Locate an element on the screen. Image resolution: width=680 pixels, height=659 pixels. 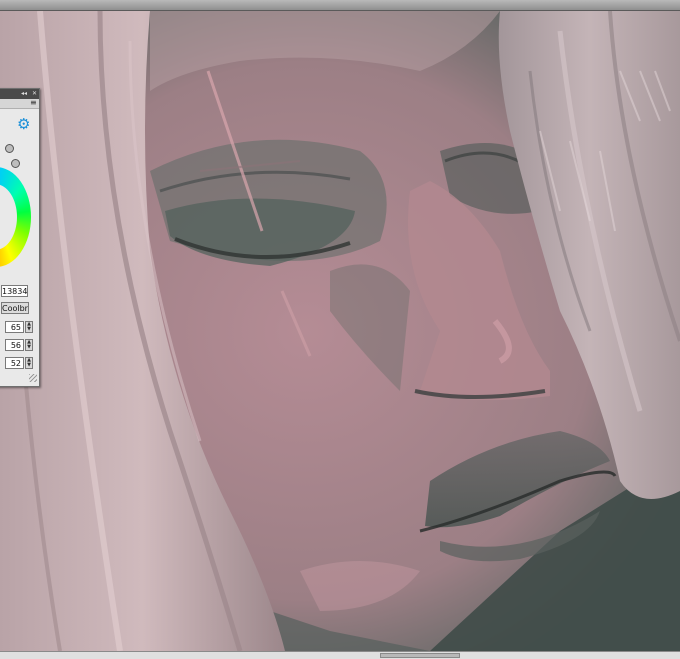
panel-menu-bar: ≡ is located at coordinates (19, 103).